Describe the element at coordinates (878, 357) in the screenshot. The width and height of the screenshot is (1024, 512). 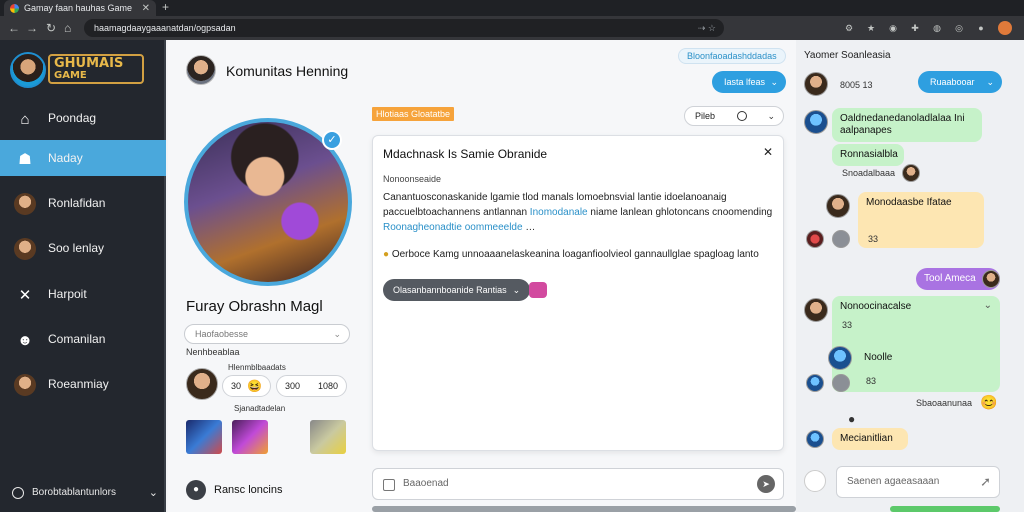
I see `chat-text: Noolle` at that location.